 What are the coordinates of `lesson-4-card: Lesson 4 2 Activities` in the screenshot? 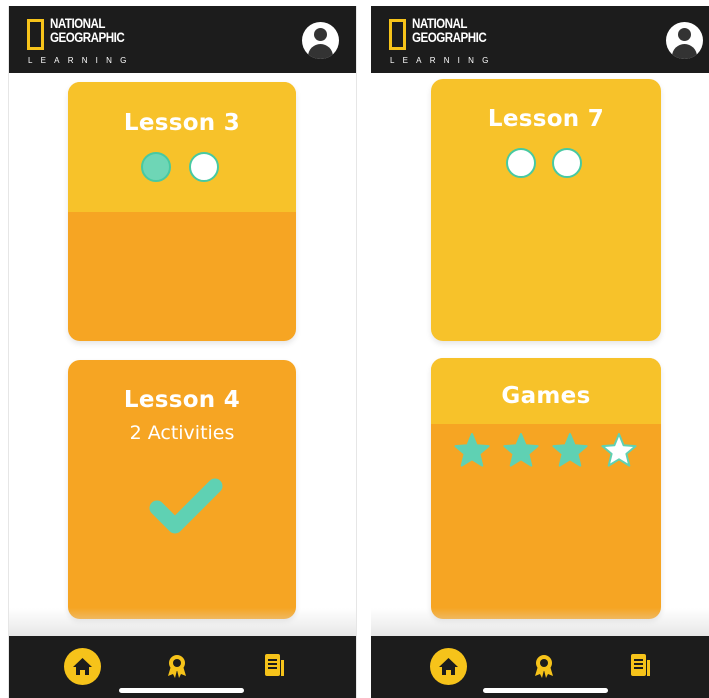 It's located at (182, 489).